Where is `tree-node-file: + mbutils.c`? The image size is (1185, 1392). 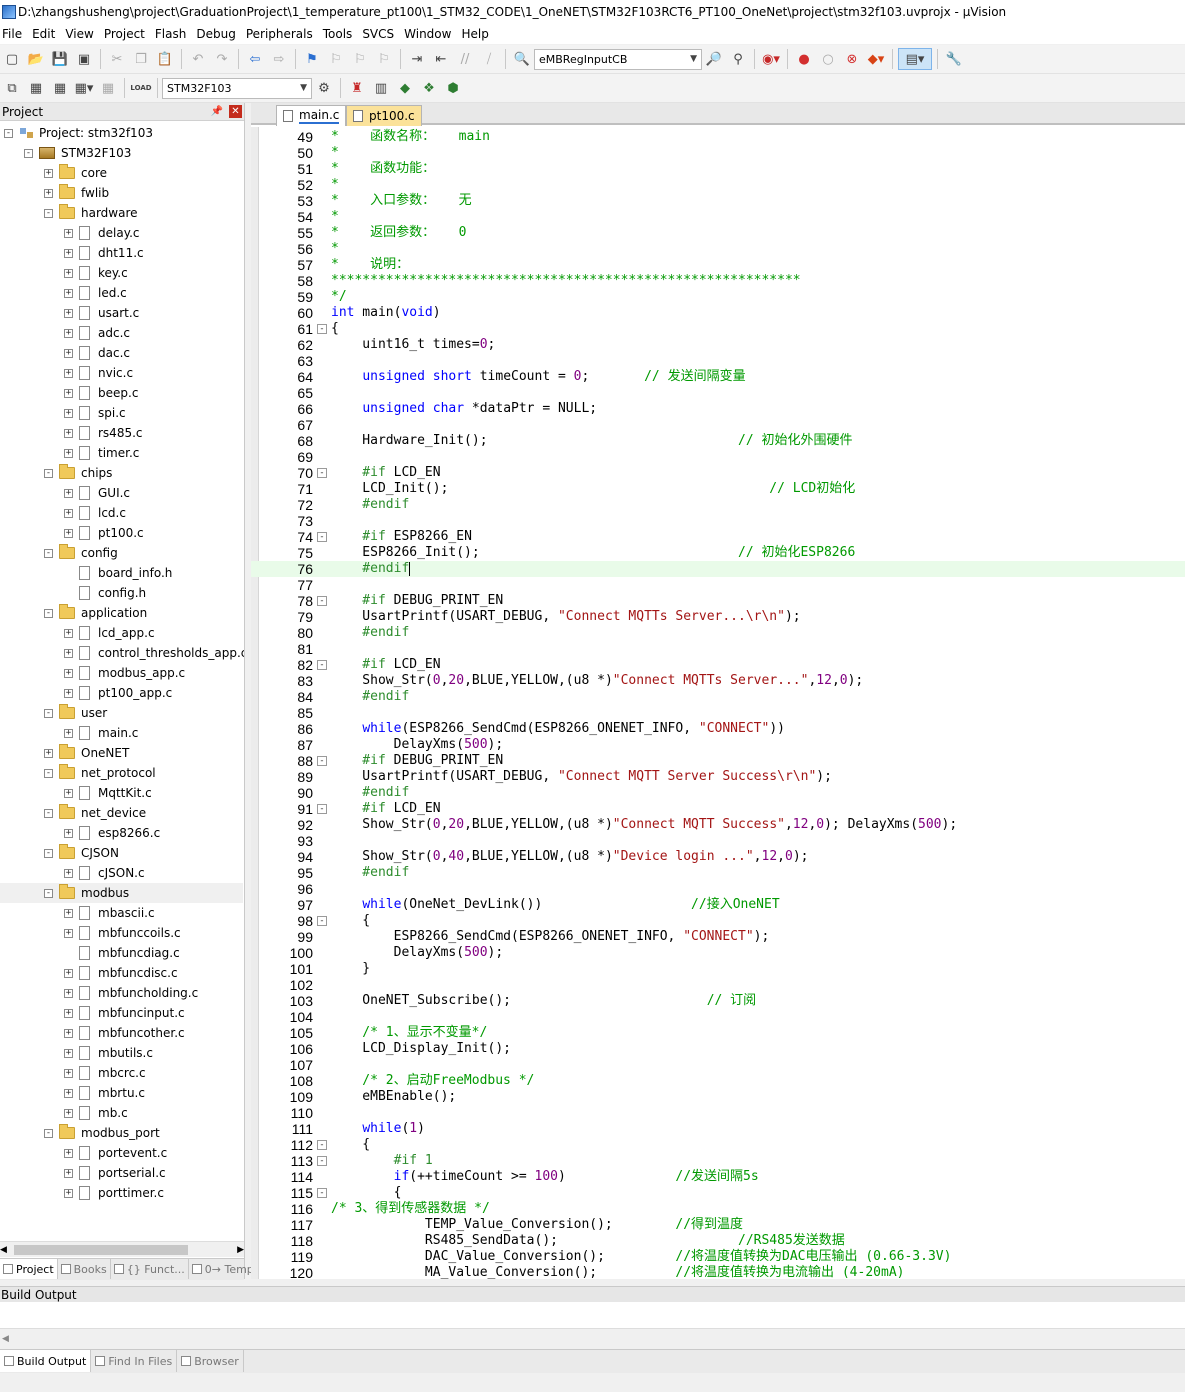
tree-node-file: + mbutils.c is located at coordinates (108, 1053).